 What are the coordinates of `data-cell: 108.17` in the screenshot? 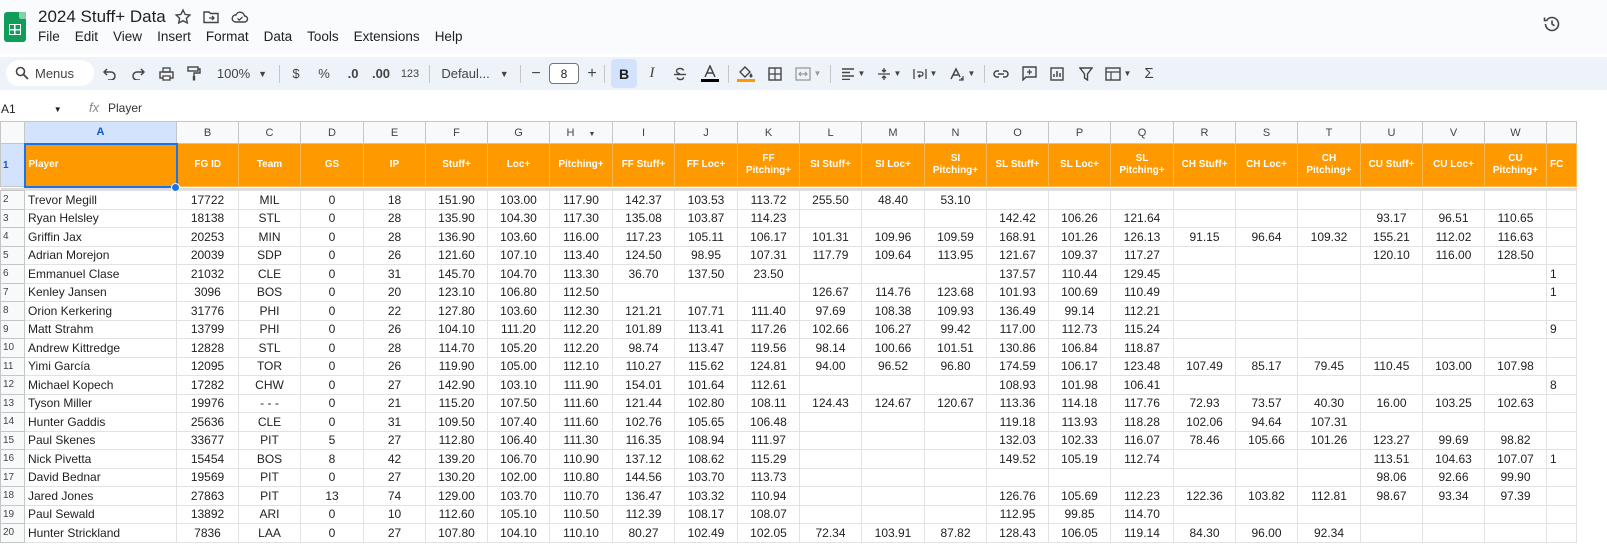 It's located at (706, 514).